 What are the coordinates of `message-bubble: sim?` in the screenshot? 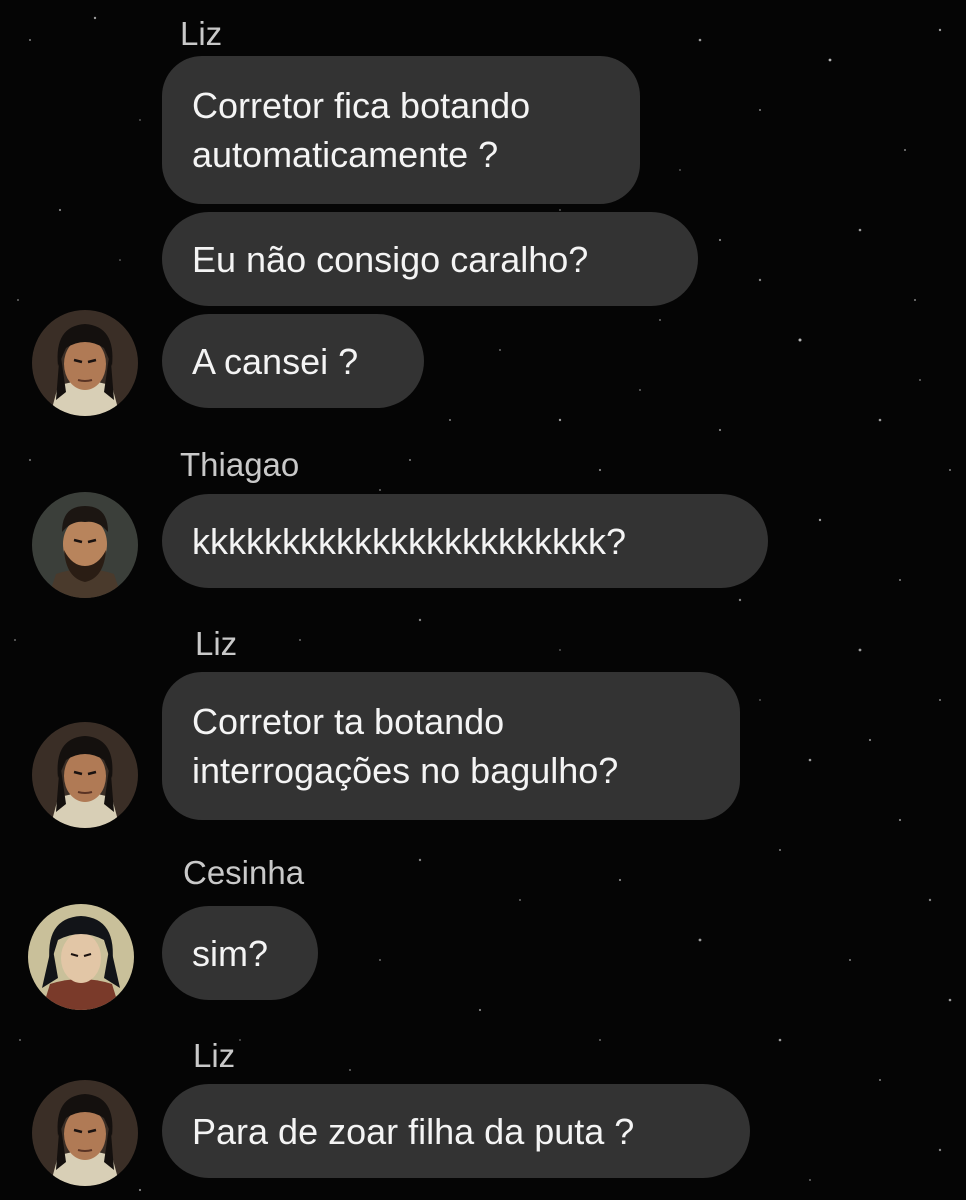 It's located at (240, 953).